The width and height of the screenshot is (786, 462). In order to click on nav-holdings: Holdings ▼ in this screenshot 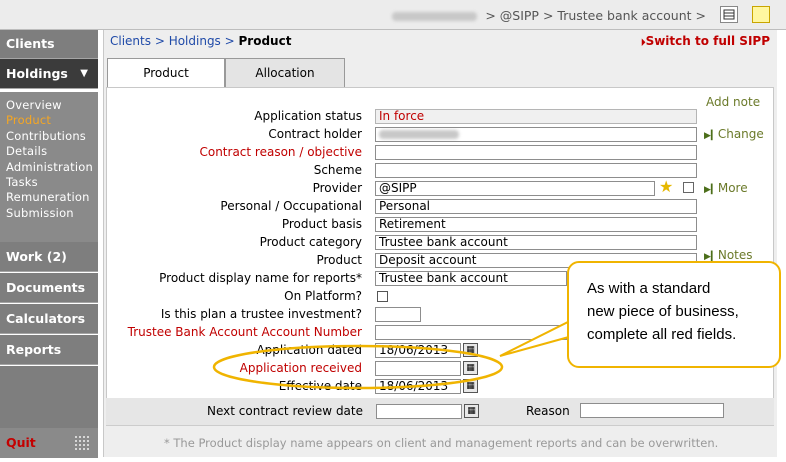, I will do `click(49, 74)`.